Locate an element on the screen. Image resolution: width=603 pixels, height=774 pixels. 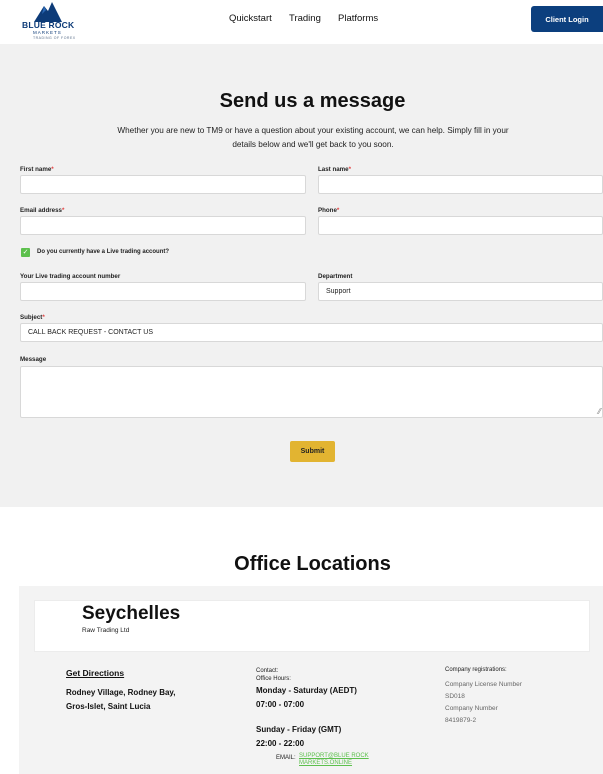
logo-mountain-icon is located at coordinates (48, 12).